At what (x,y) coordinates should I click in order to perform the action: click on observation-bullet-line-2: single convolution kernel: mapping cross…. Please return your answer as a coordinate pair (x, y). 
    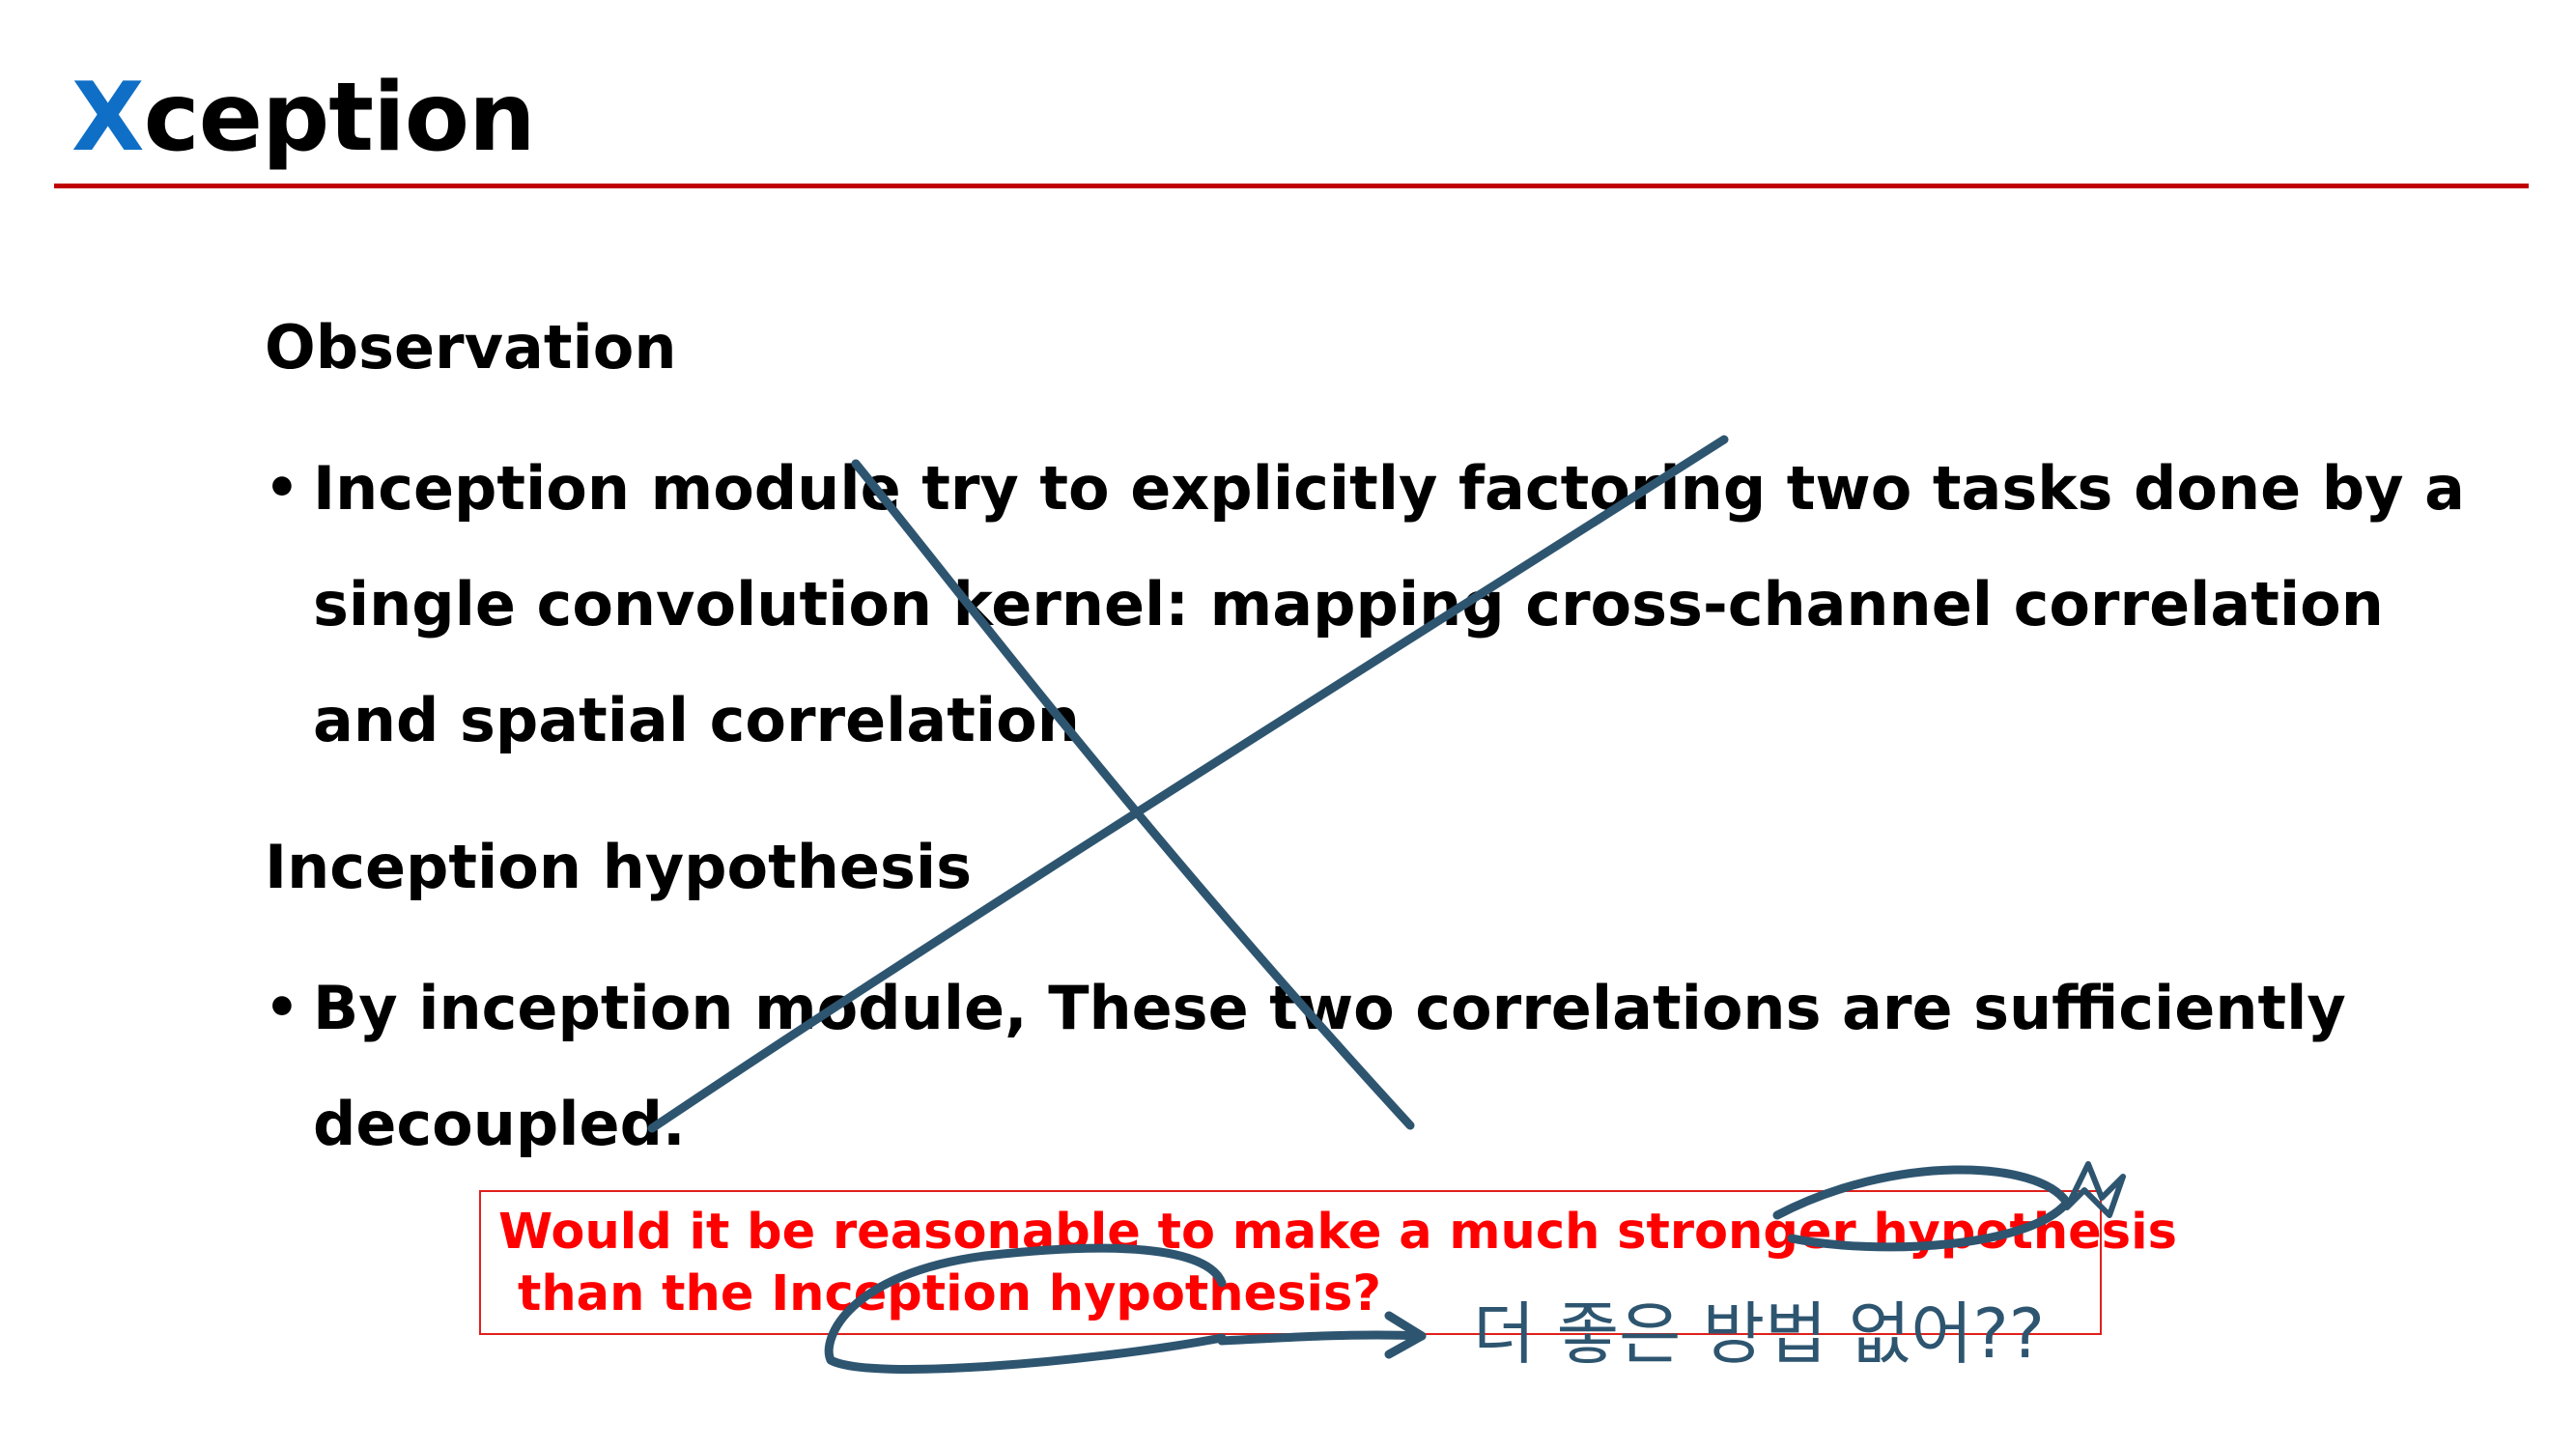
    Looking at the image, I should click on (1348, 604).